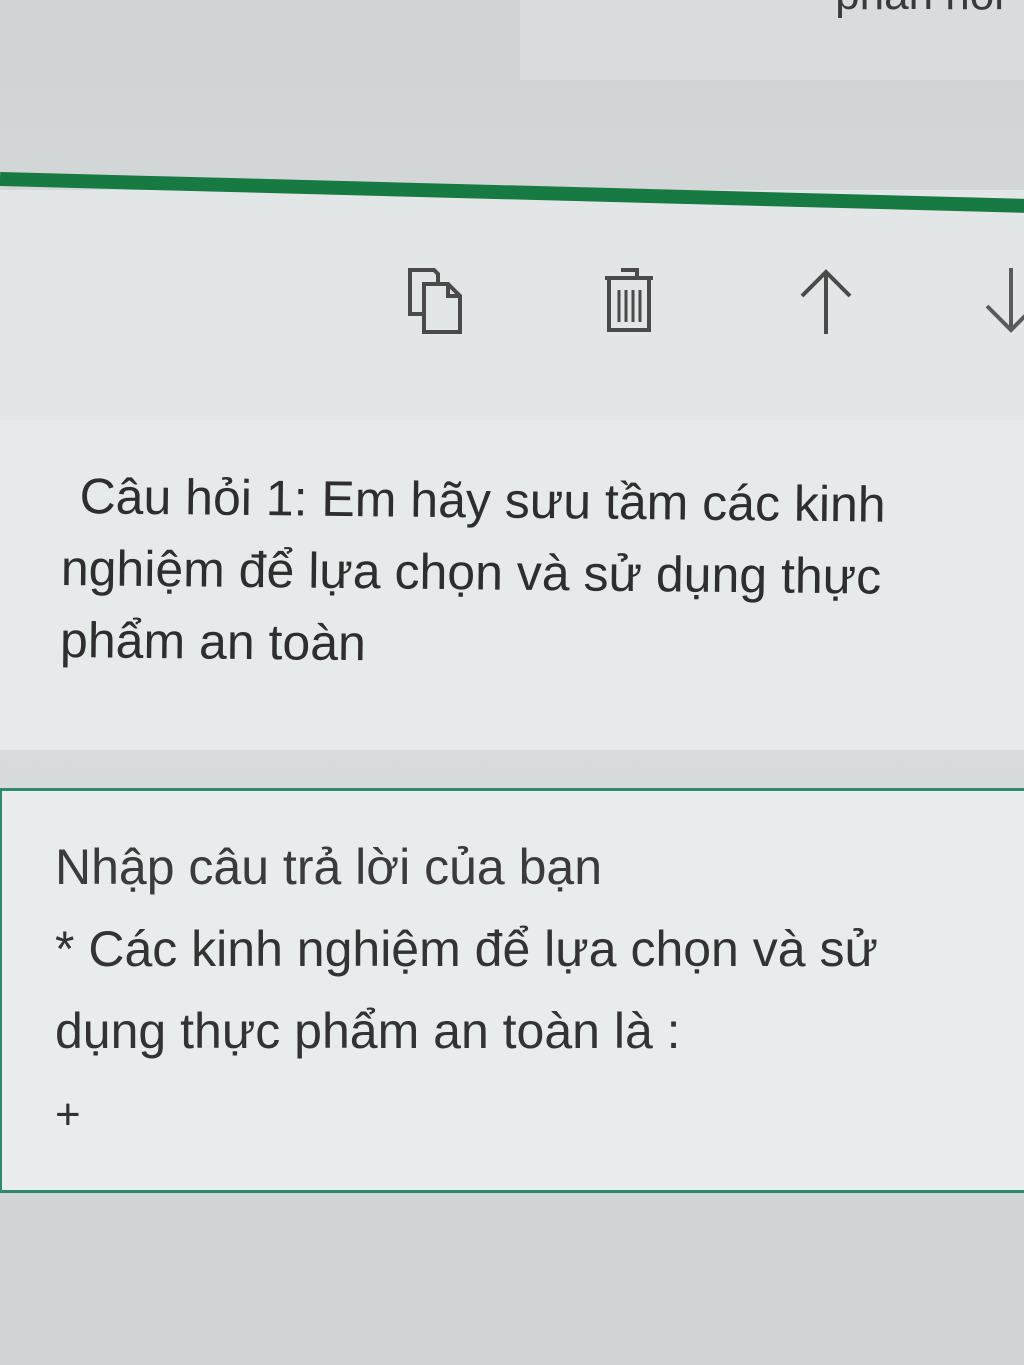  Describe the element at coordinates (328, 867) in the screenshot. I see `answer-placeholder: Nhập câu trả lời của bạn` at that location.